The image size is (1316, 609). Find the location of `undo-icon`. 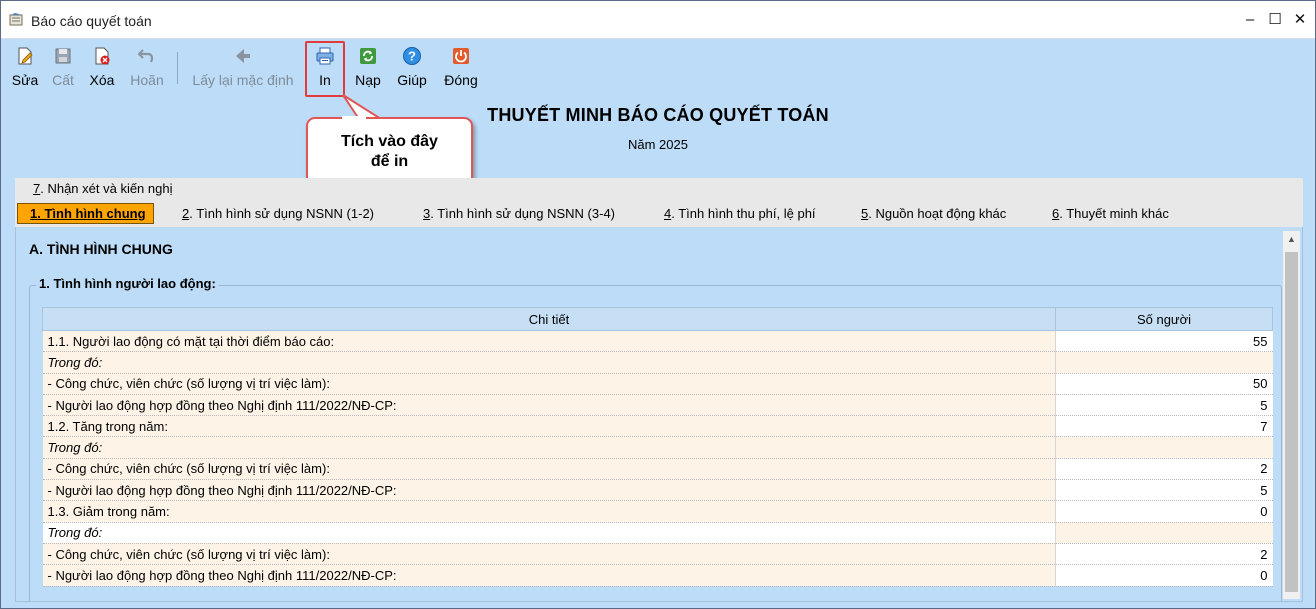

undo-icon is located at coordinates (145, 56).